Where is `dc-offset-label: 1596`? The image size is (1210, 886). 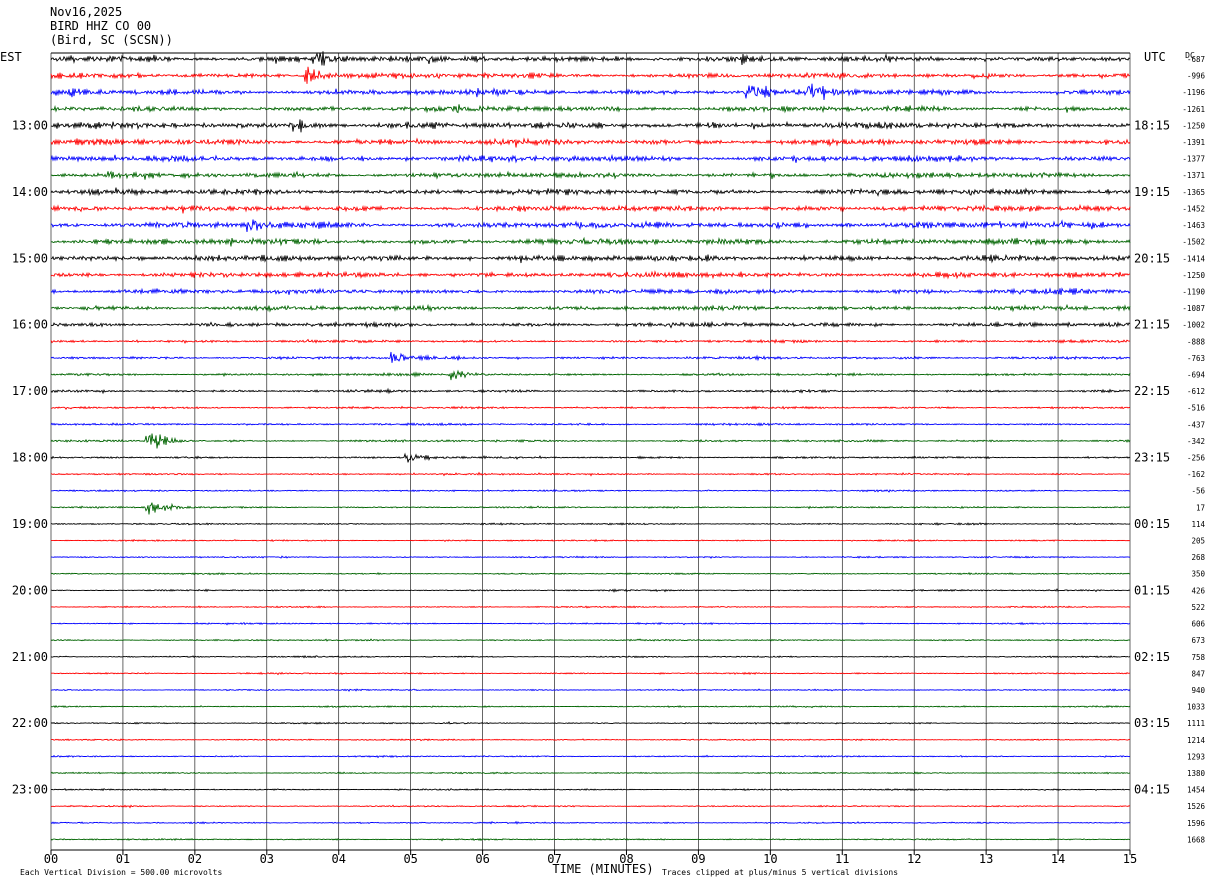
dc-offset-label: 1596 is located at coordinates (1196, 823).